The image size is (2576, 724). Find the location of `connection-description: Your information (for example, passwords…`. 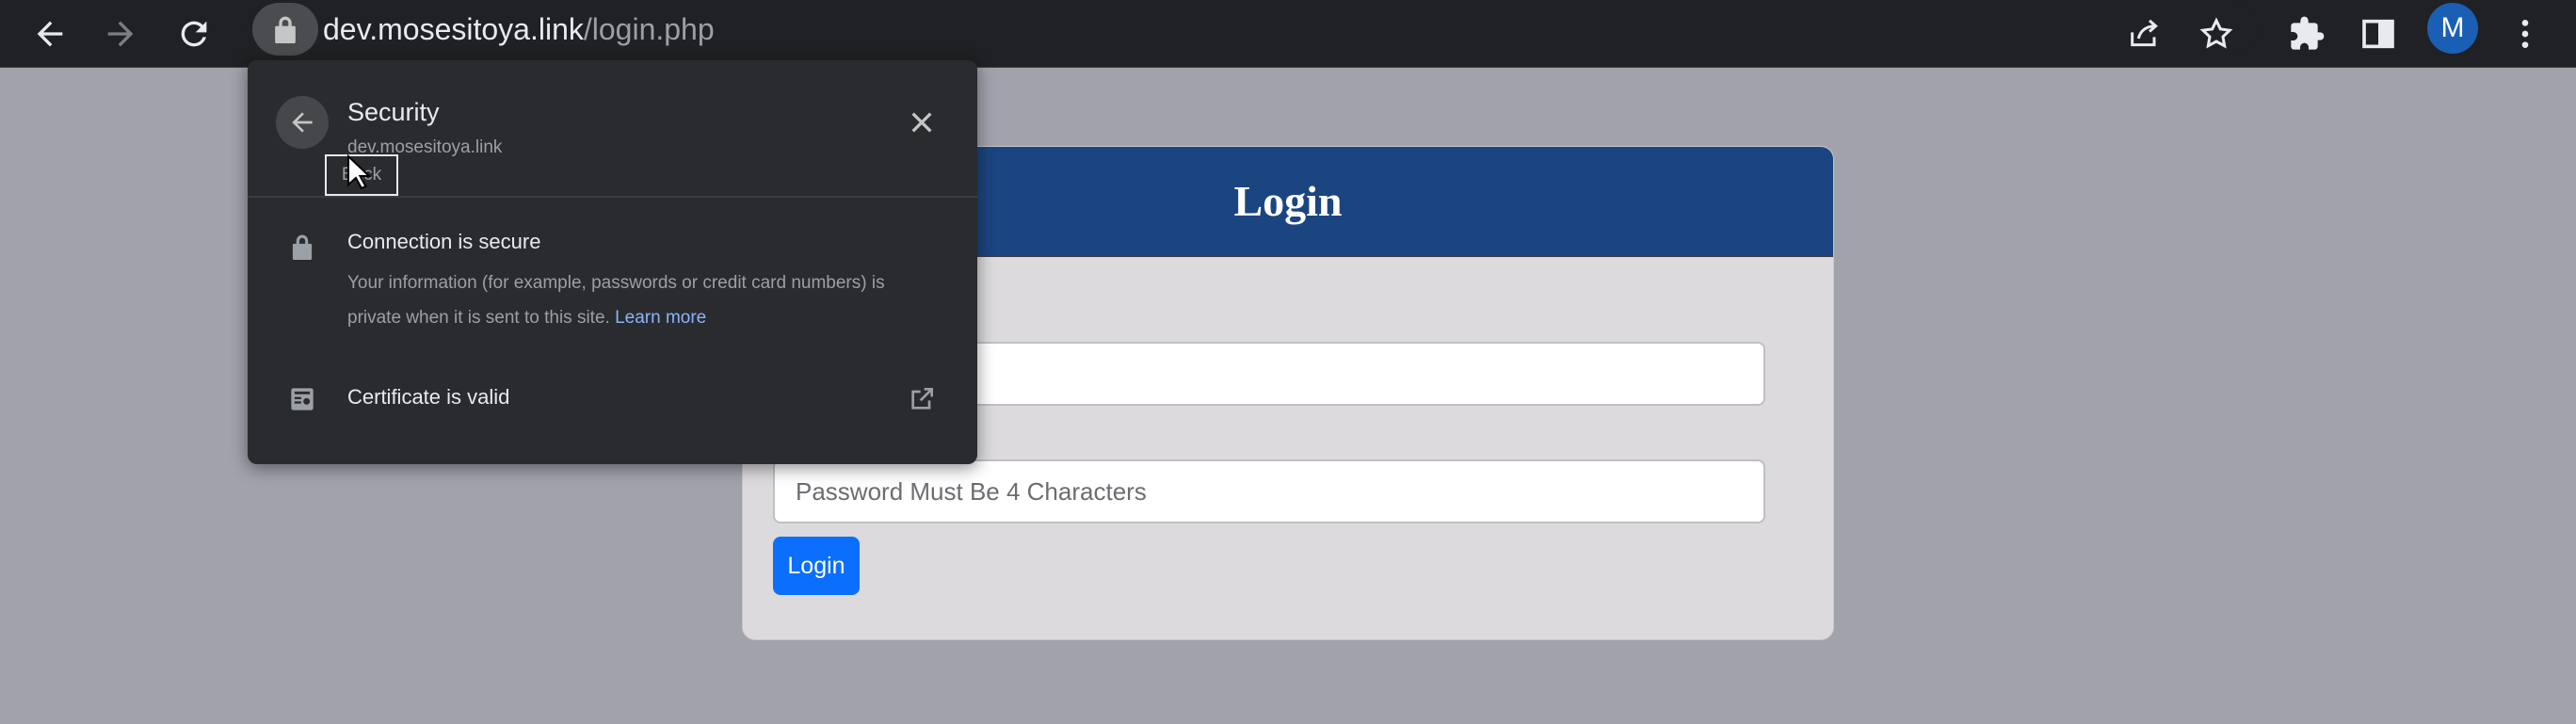

connection-description: Your information (for example, passwords… is located at coordinates (629, 300).